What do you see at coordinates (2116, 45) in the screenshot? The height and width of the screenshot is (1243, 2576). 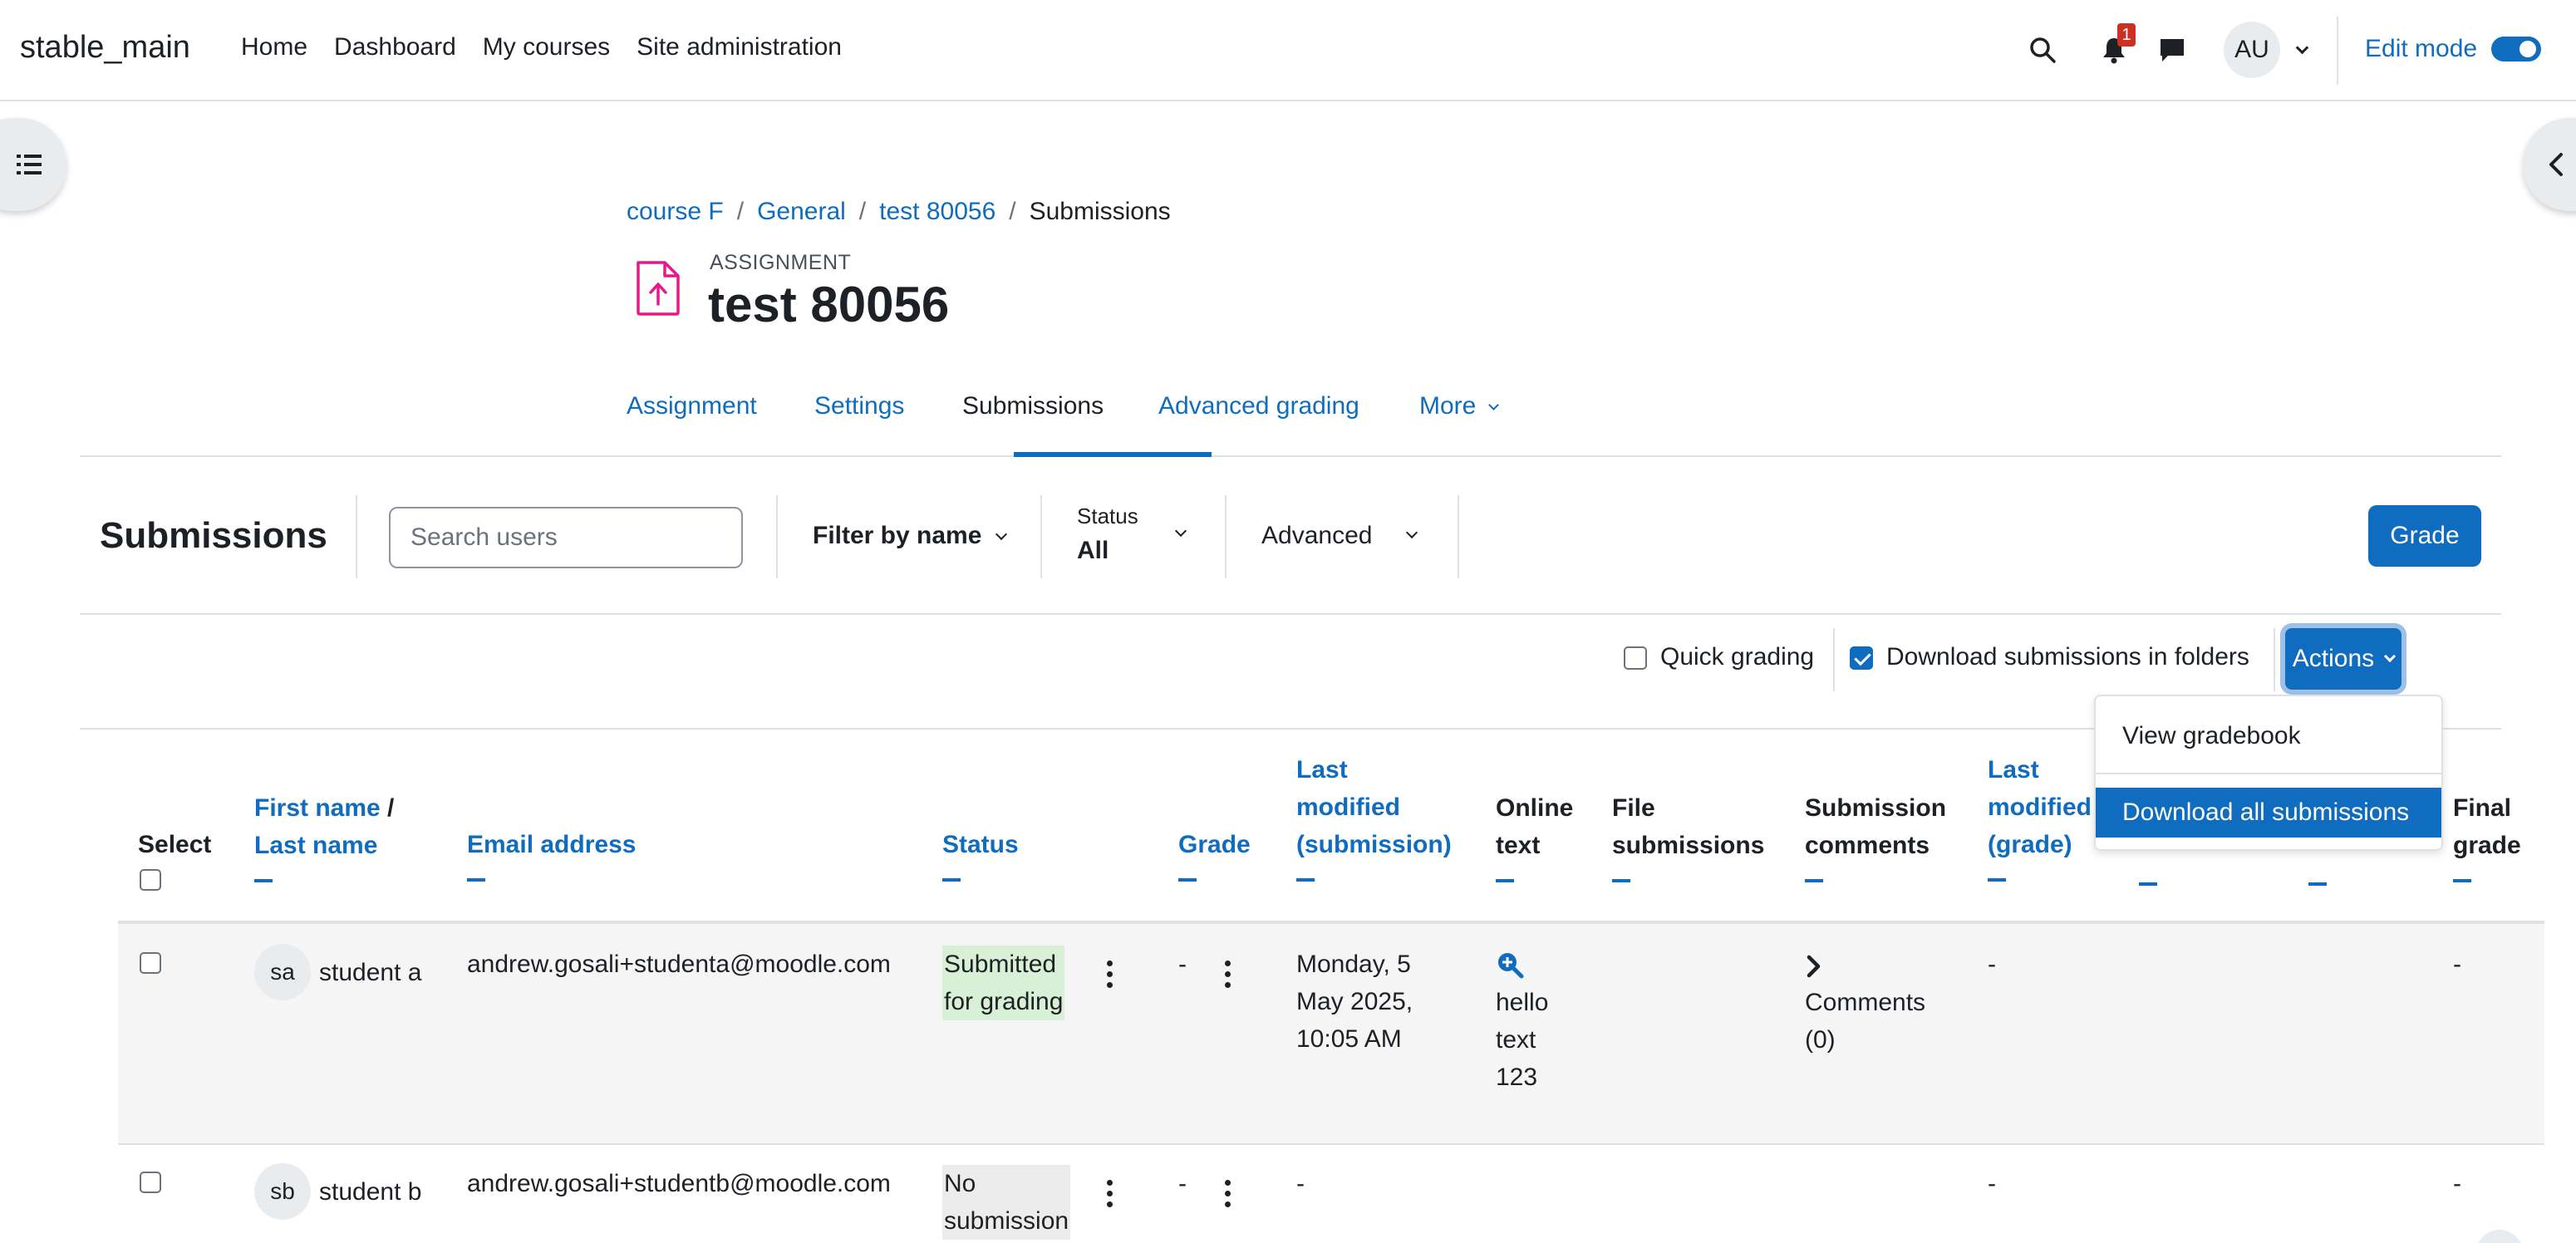 I see `notification-bell-icon: 1` at bounding box center [2116, 45].